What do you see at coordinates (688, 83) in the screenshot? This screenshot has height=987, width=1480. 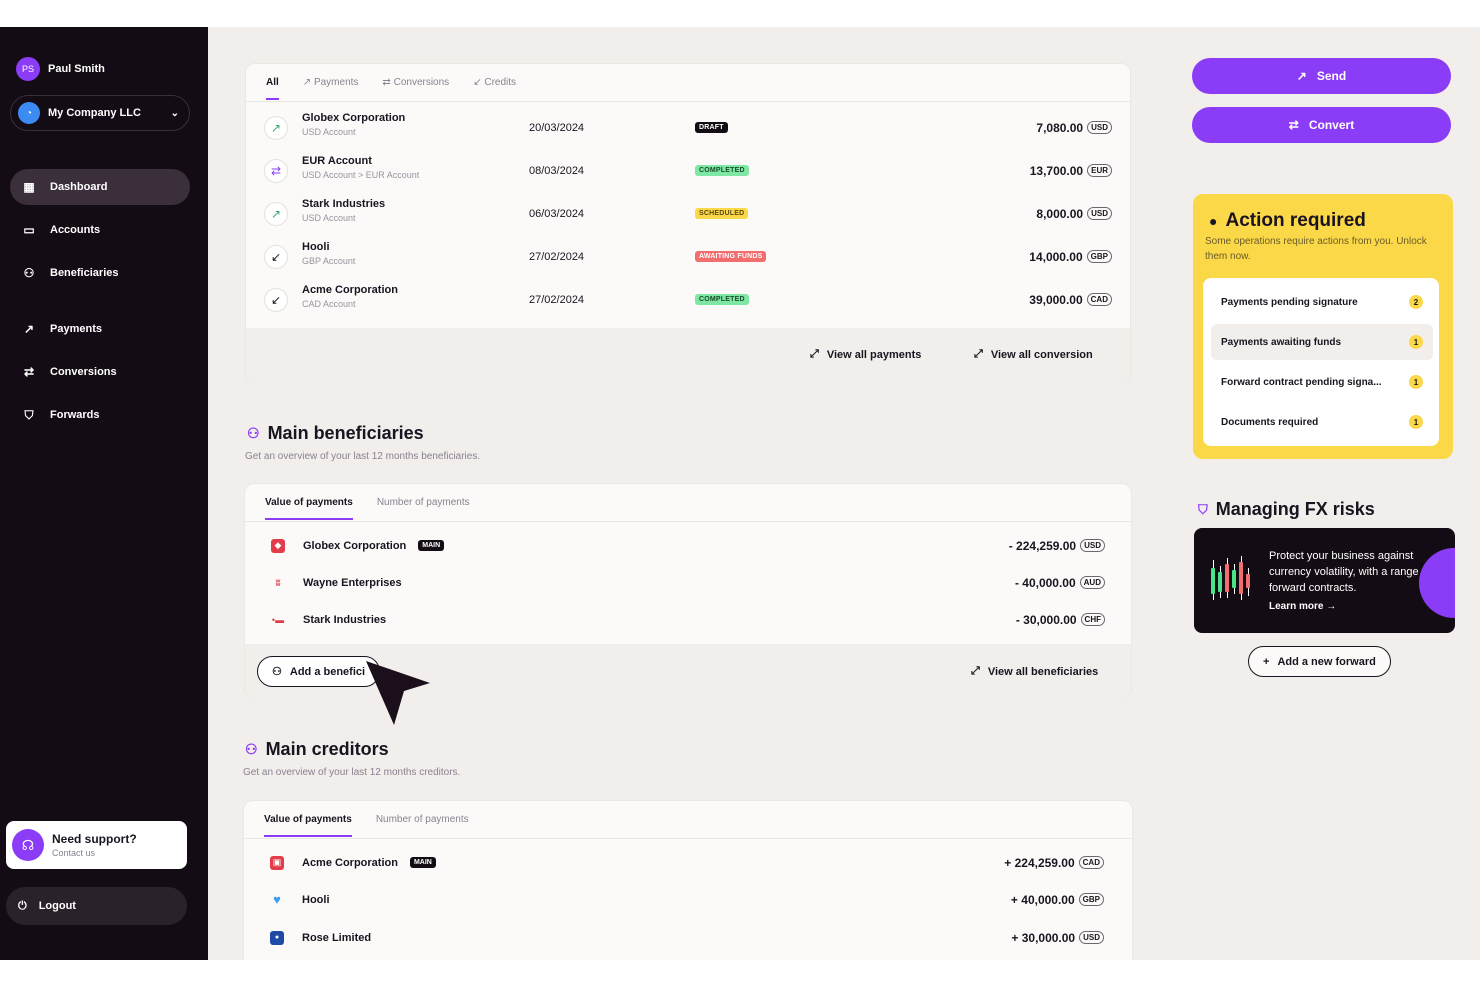 I see `transaction-tabs: All ↗ Payments ⇄ Conversions ↙ Credits` at bounding box center [688, 83].